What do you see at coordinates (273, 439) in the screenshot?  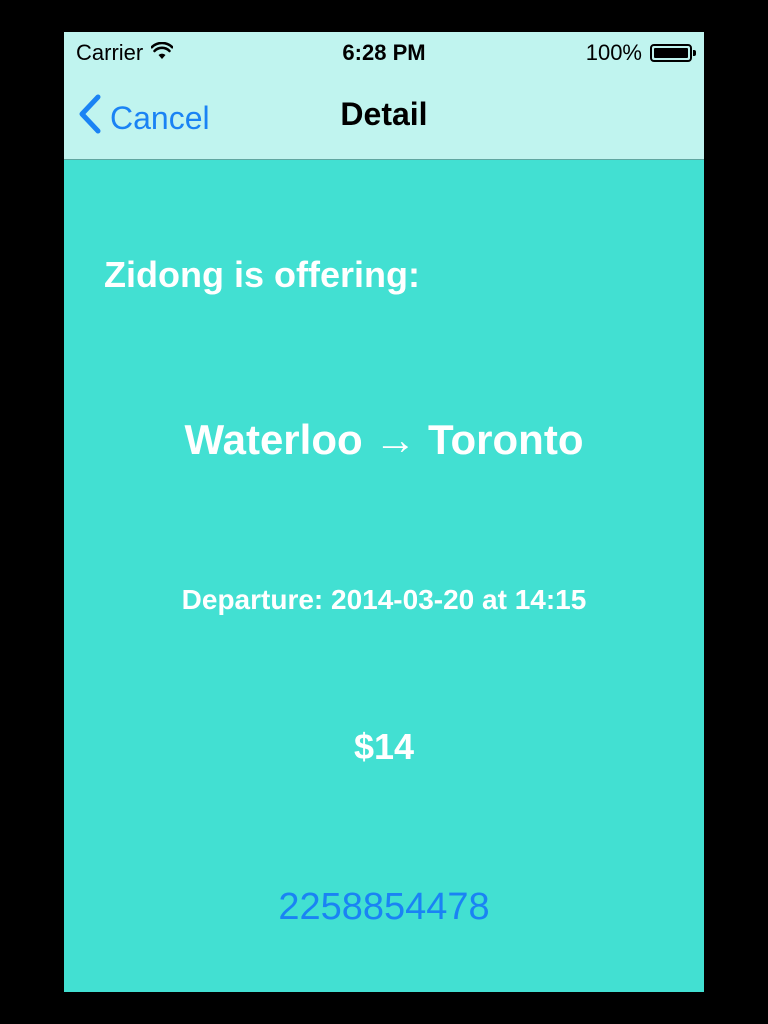 I see `route-origin: Waterloo` at bounding box center [273, 439].